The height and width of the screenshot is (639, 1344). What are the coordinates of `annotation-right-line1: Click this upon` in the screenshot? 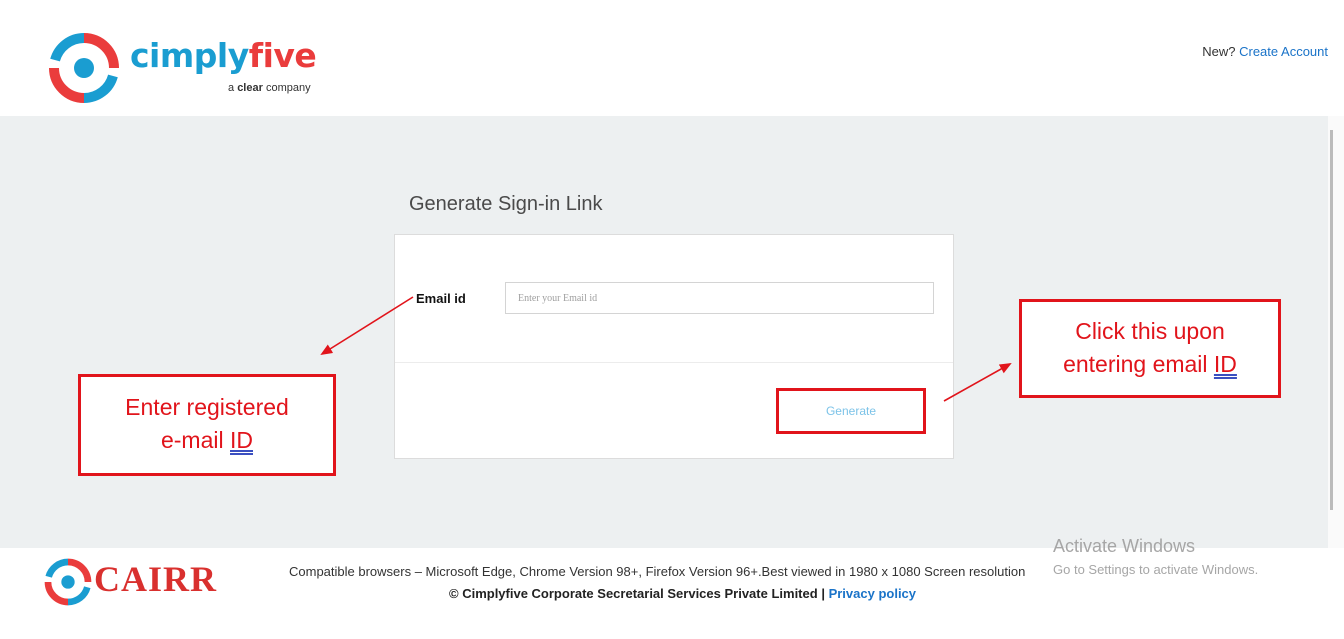 It's located at (1150, 331).